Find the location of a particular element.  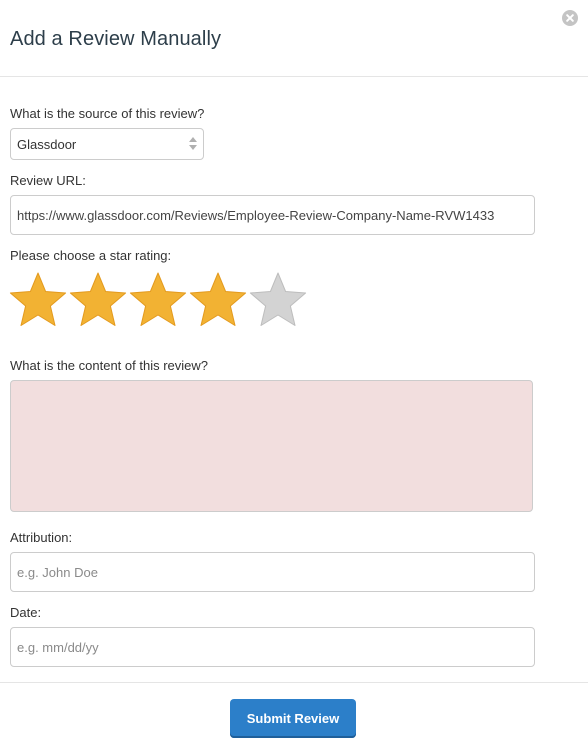

modal-header: Add a Review Manually is located at coordinates (294, 38).